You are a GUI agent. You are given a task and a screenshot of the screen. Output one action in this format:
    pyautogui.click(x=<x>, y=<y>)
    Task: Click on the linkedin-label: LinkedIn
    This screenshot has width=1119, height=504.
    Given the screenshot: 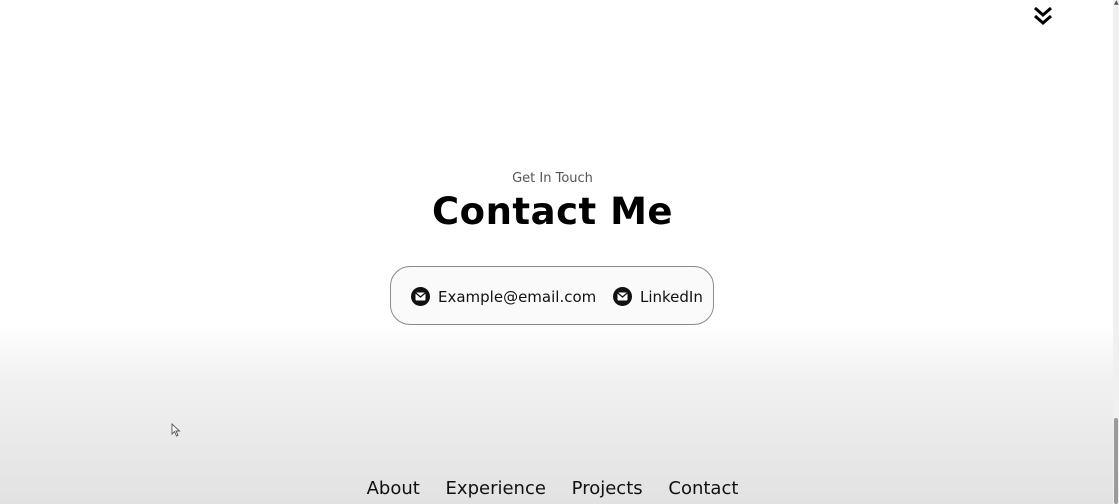 What is the action you would take?
    pyautogui.click(x=671, y=296)
    